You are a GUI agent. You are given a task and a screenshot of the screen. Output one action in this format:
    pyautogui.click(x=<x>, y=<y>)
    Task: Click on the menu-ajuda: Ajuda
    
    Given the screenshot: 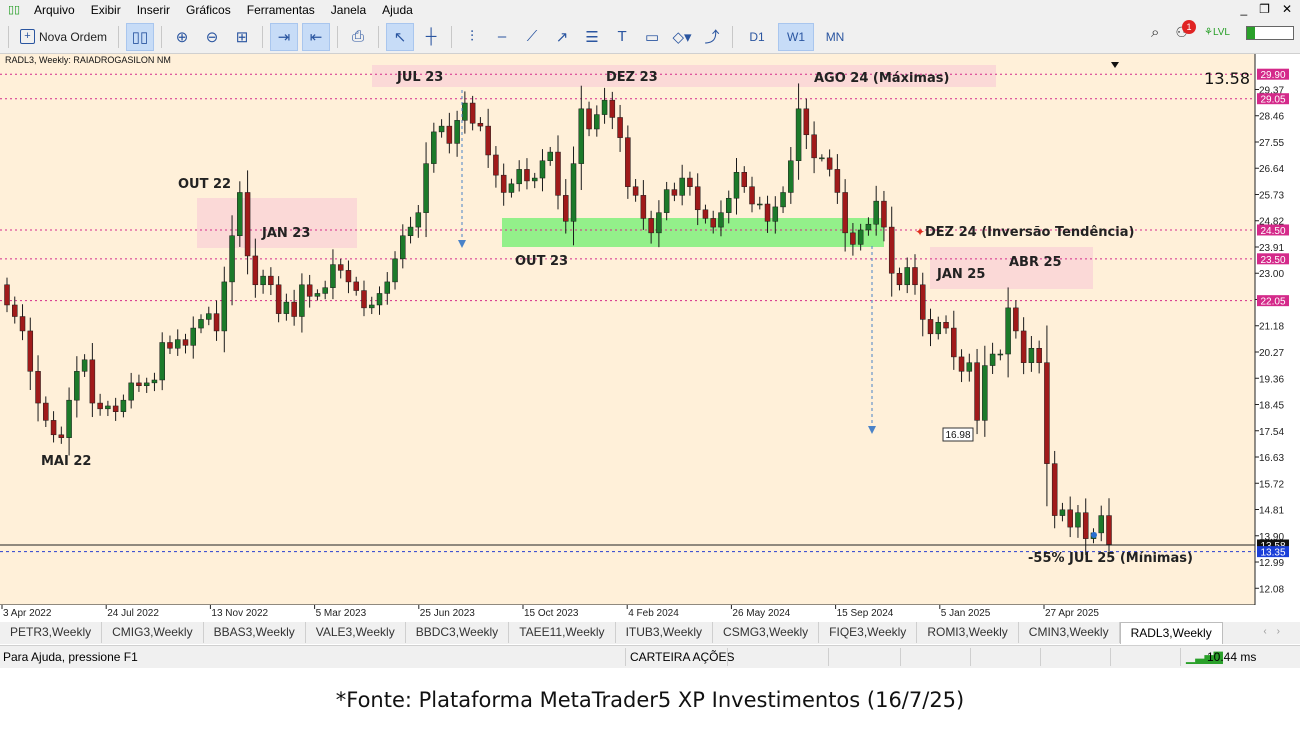 What is the action you would take?
    pyautogui.click(x=397, y=10)
    